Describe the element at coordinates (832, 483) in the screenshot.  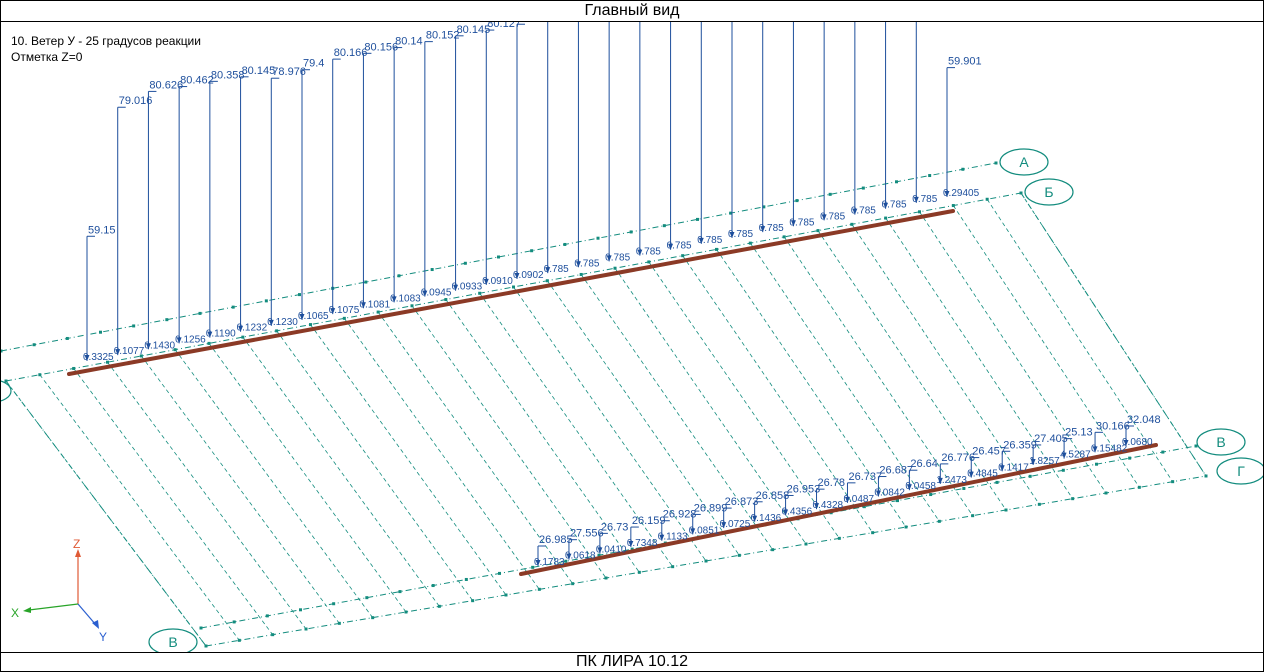
I see `reaction-value-label: 26.78` at that location.